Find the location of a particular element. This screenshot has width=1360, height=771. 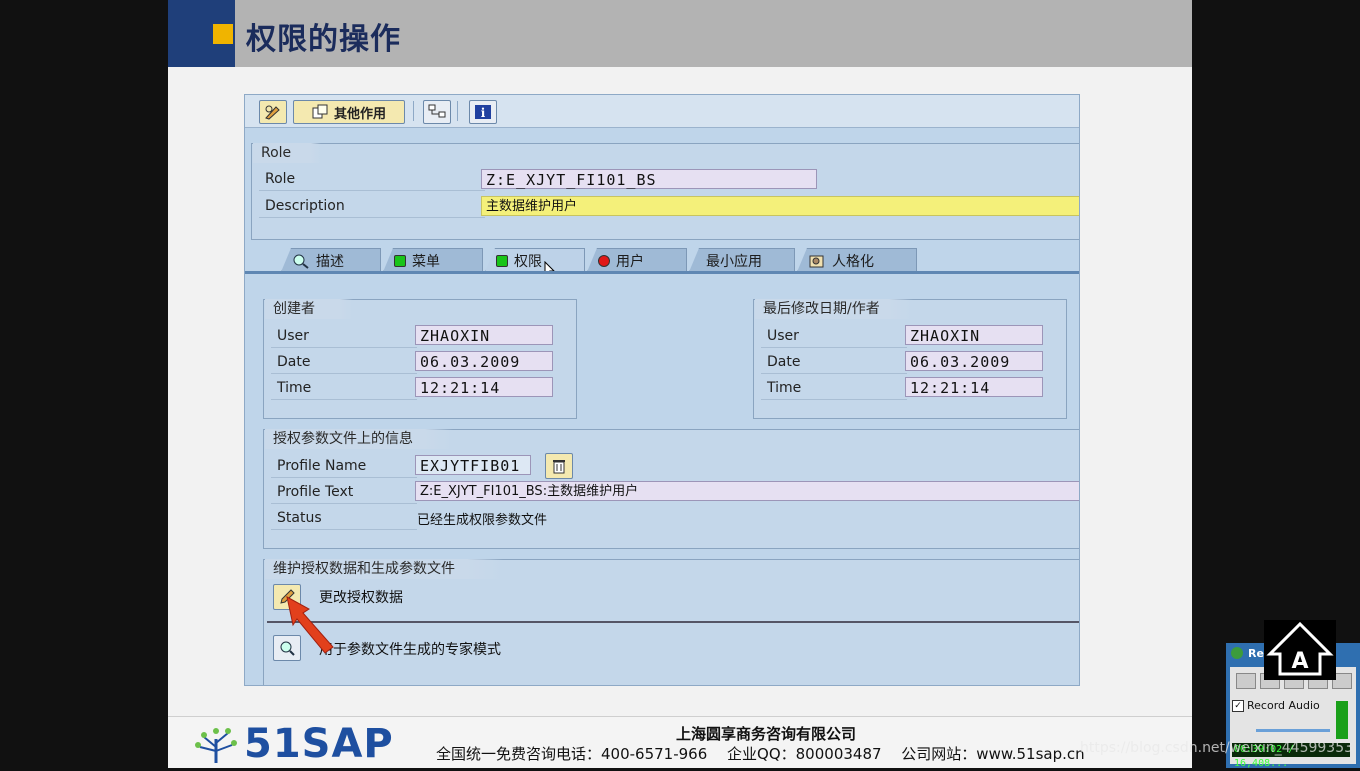

changed-time-label: Time is located at coordinates (834, 388).